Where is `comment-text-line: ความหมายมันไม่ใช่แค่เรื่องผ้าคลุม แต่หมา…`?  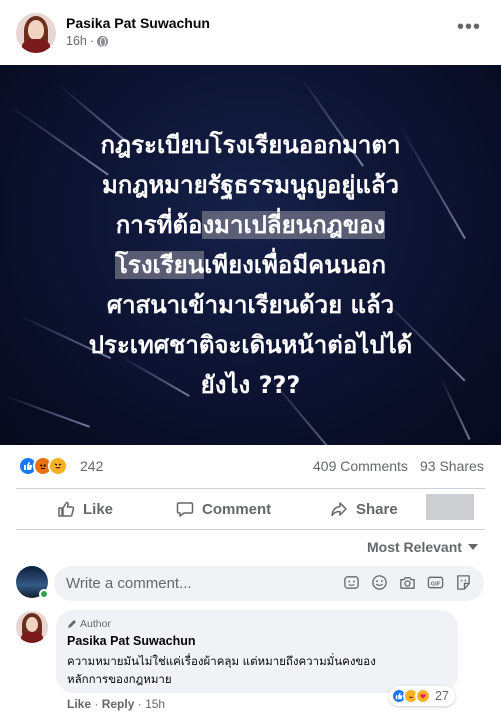 comment-text-line: ความหมายมันไม่ใช่แค่เรื่องผ้าคลุม แต่หมา… is located at coordinates (221, 661).